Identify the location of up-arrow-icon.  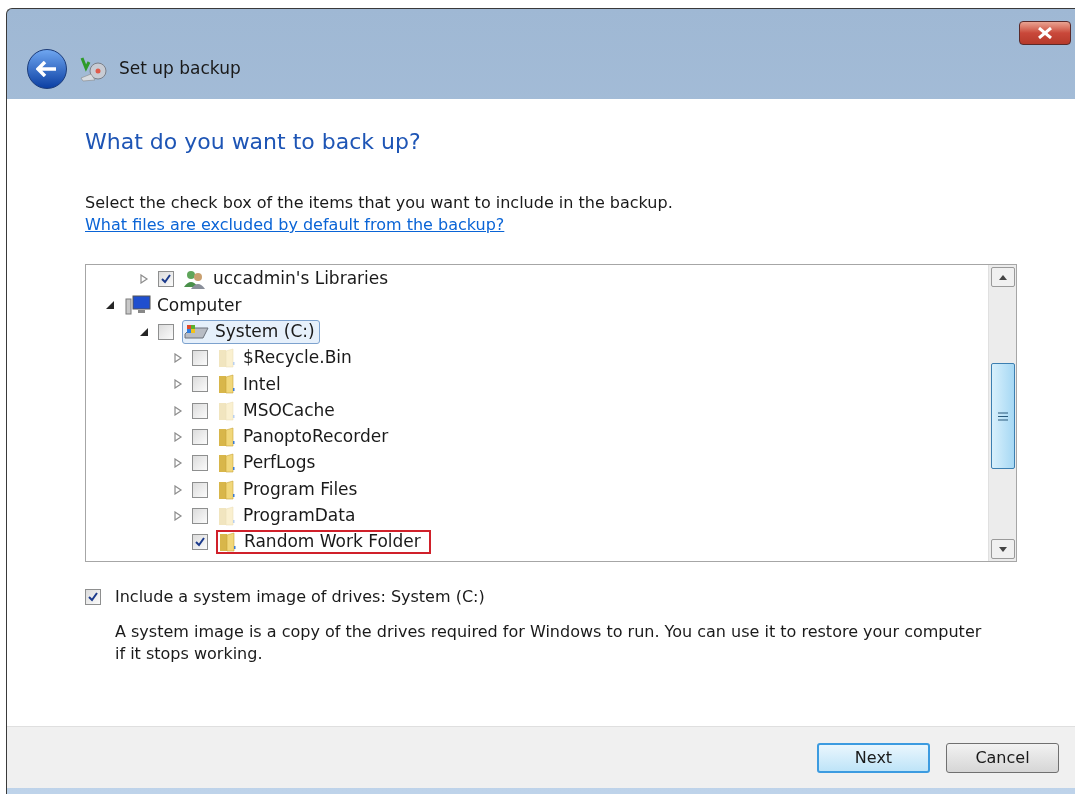
(1002, 277).